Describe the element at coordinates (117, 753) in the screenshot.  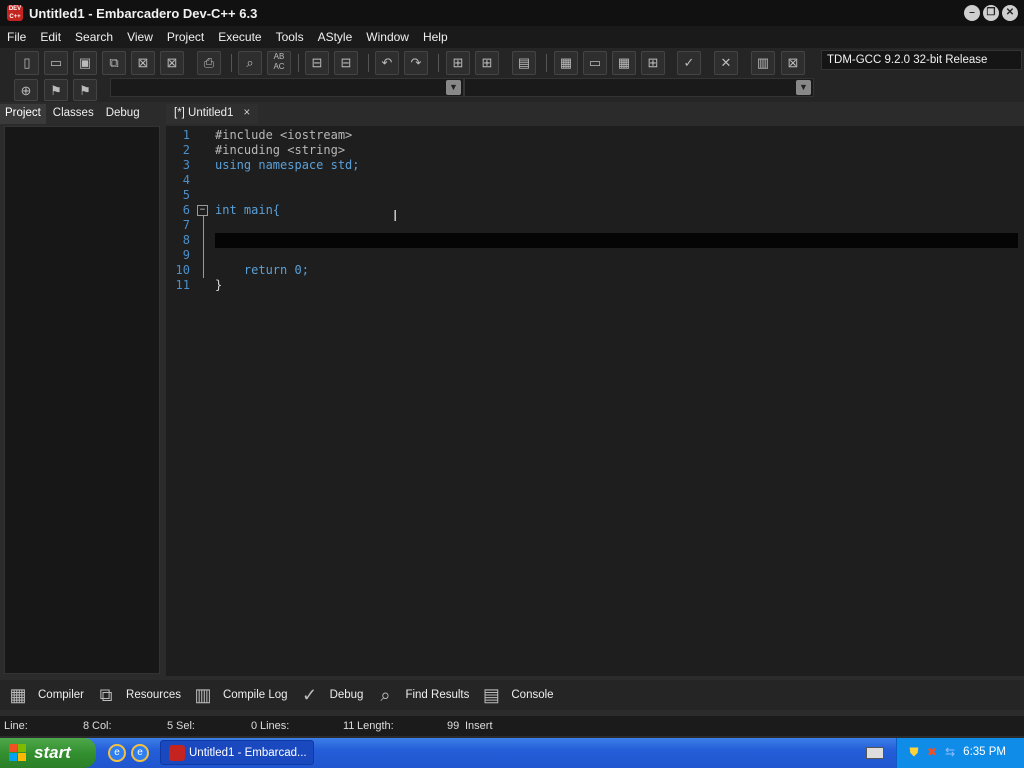
I see `ie-icon: e` at that location.